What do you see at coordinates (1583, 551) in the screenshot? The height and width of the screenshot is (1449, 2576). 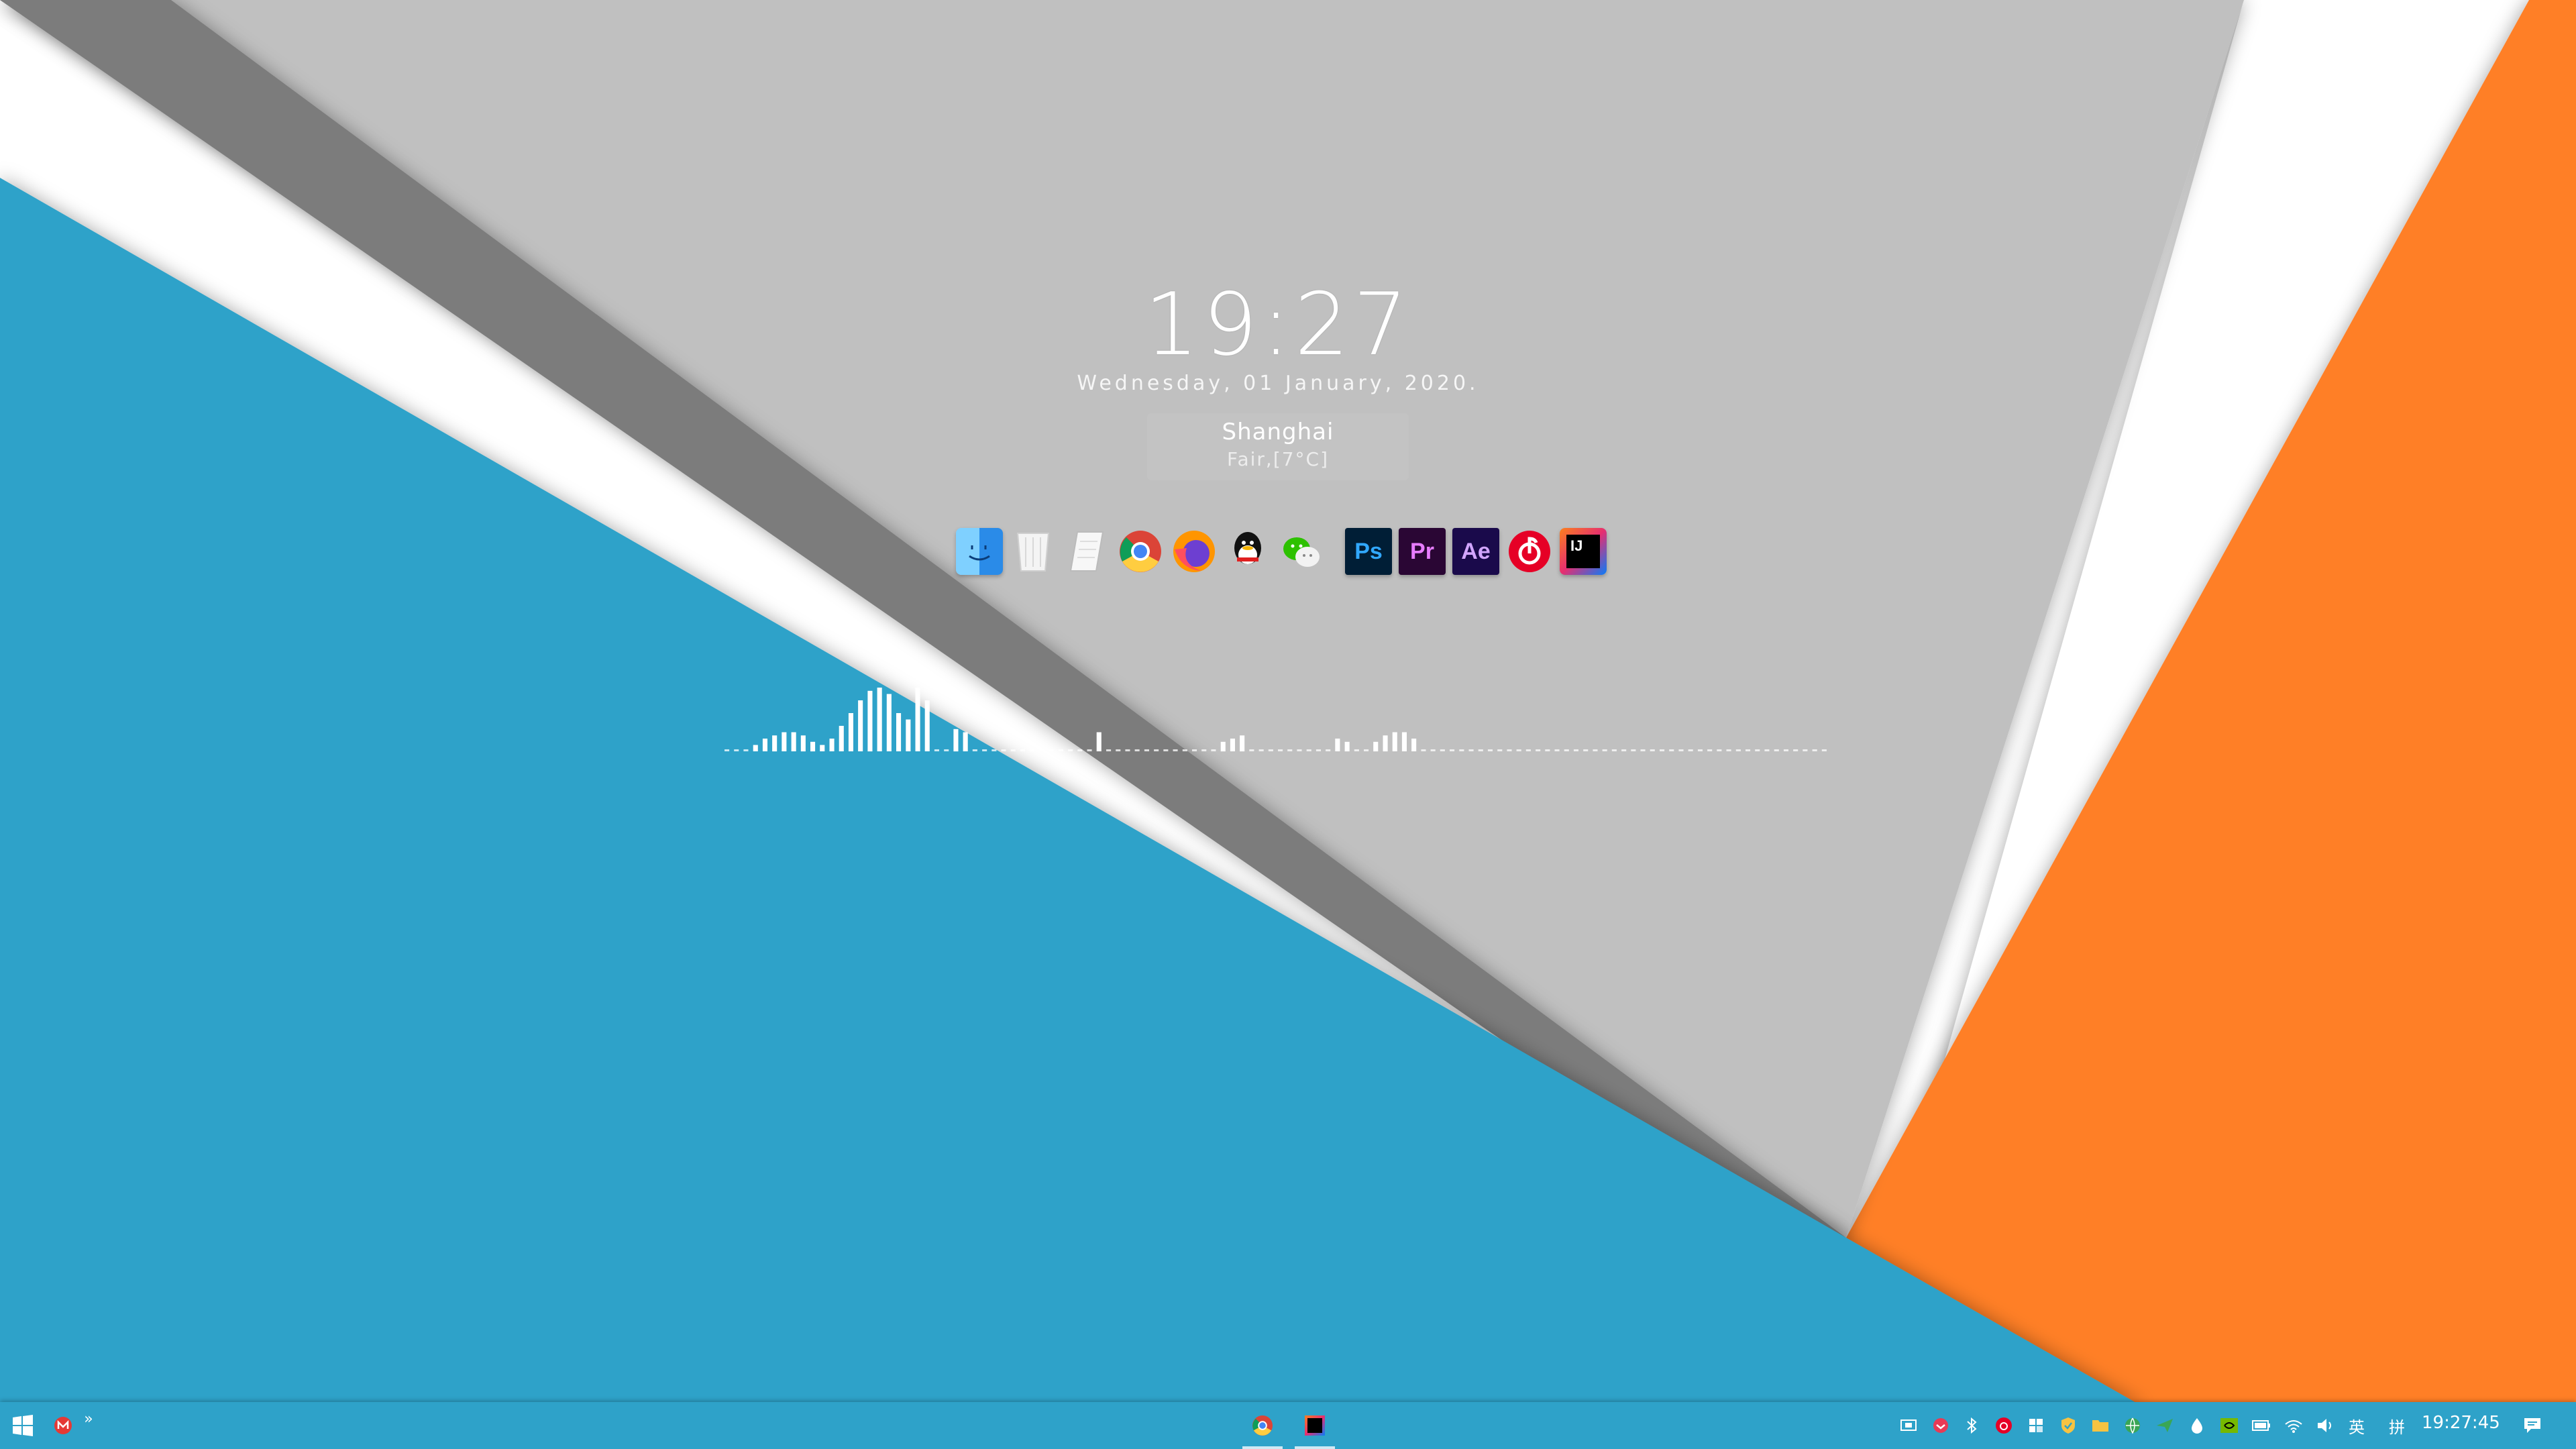 I see `intellij-icon: IJ` at bounding box center [1583, 551].